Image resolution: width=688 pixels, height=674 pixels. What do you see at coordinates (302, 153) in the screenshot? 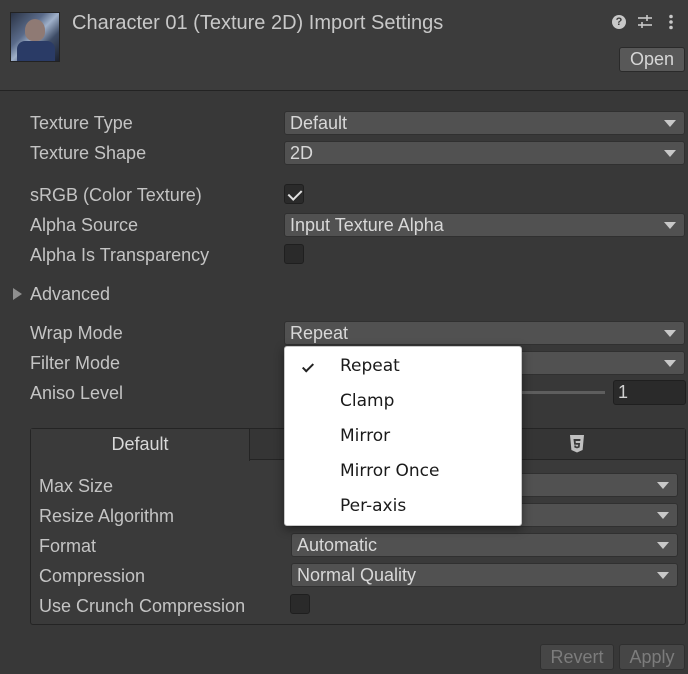
I see `texture-shape-value: 2D` at bounding box center [302, 153].